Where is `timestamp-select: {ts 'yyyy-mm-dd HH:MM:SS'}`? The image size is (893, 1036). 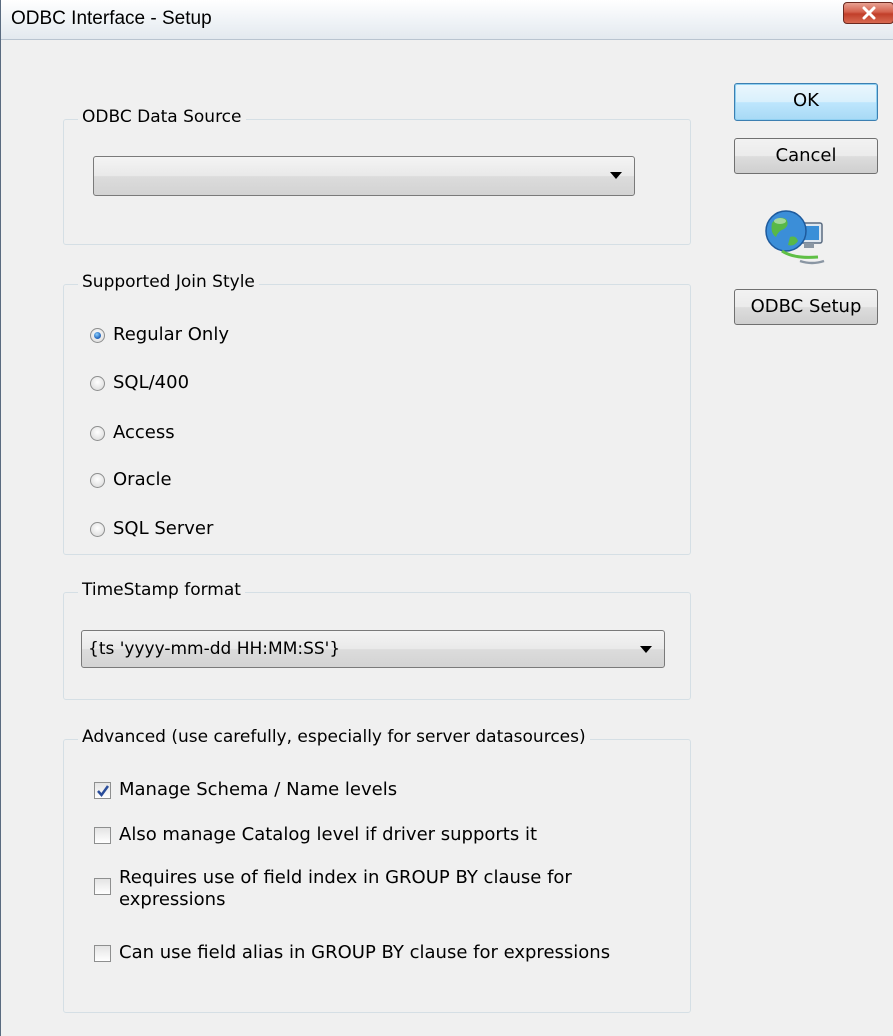 timestamp-select: {ts 'yyyy-mm-dd HH:MM:SS'} is located at coordinates (373, 649).